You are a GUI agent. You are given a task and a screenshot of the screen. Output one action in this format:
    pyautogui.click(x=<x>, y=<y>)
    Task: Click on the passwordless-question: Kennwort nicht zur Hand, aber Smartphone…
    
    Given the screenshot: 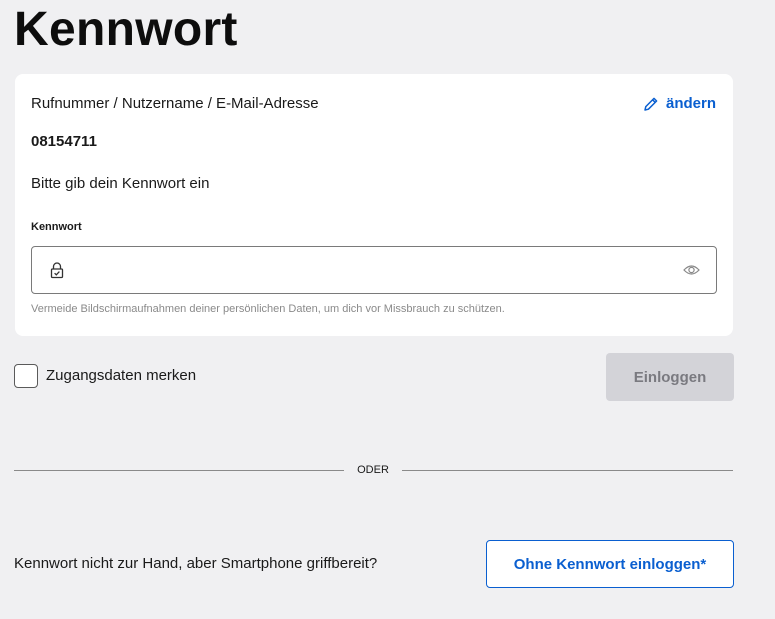 What is the action you would take?
    pyautogui.click(x=196, y=563)
    